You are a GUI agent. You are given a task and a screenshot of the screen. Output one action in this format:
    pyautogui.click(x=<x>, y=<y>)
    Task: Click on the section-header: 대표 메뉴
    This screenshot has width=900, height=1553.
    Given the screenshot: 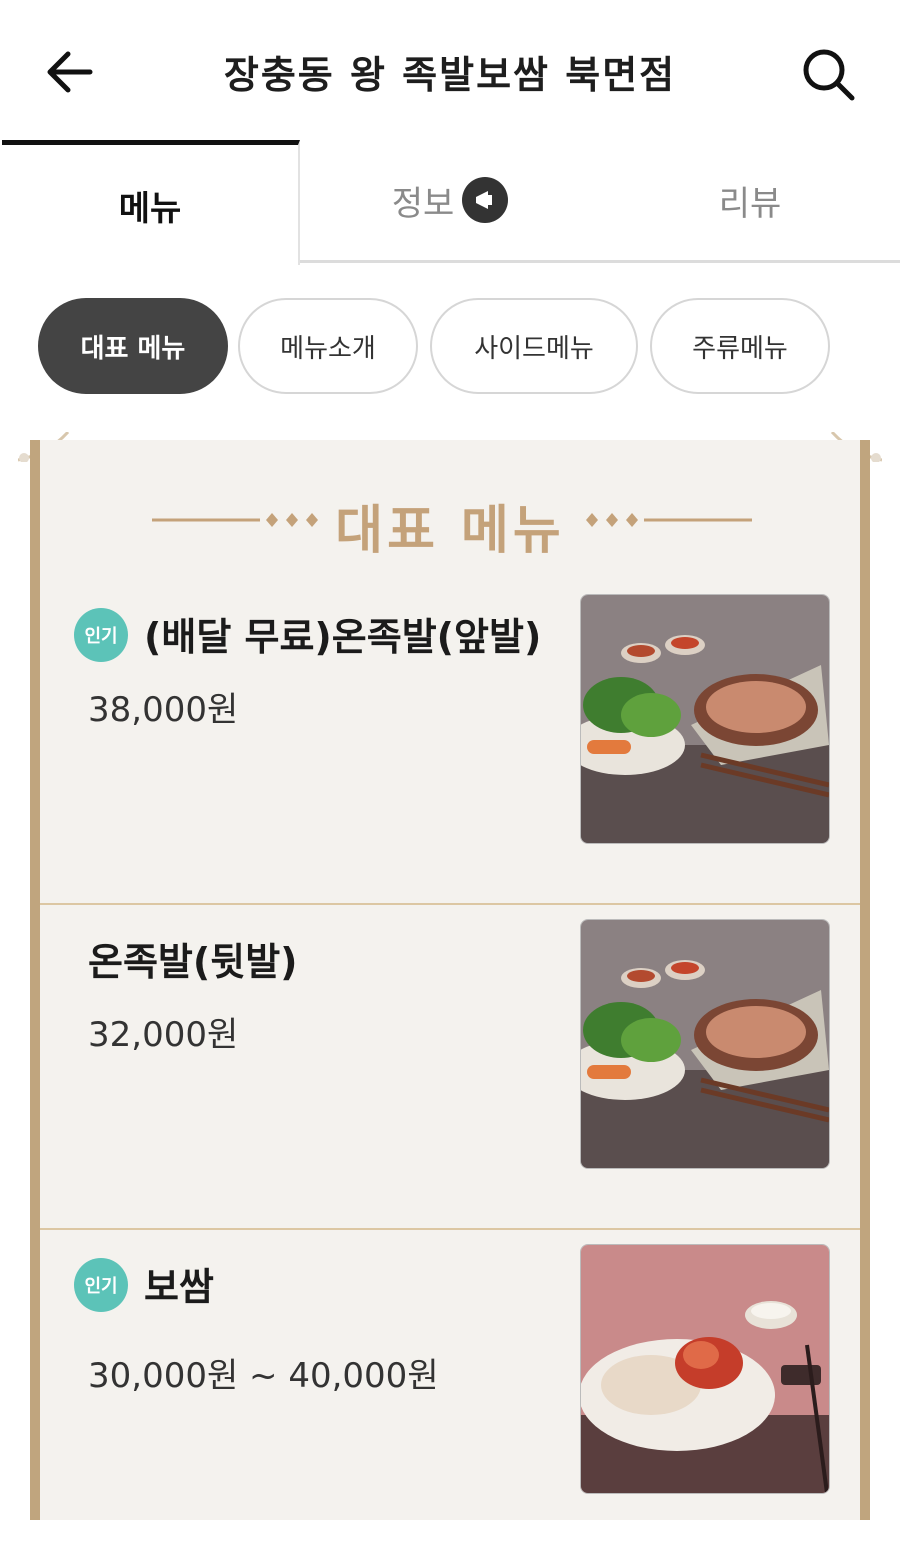 What is the action you would take?
    pyautogui.click(x=450, y=520)
    